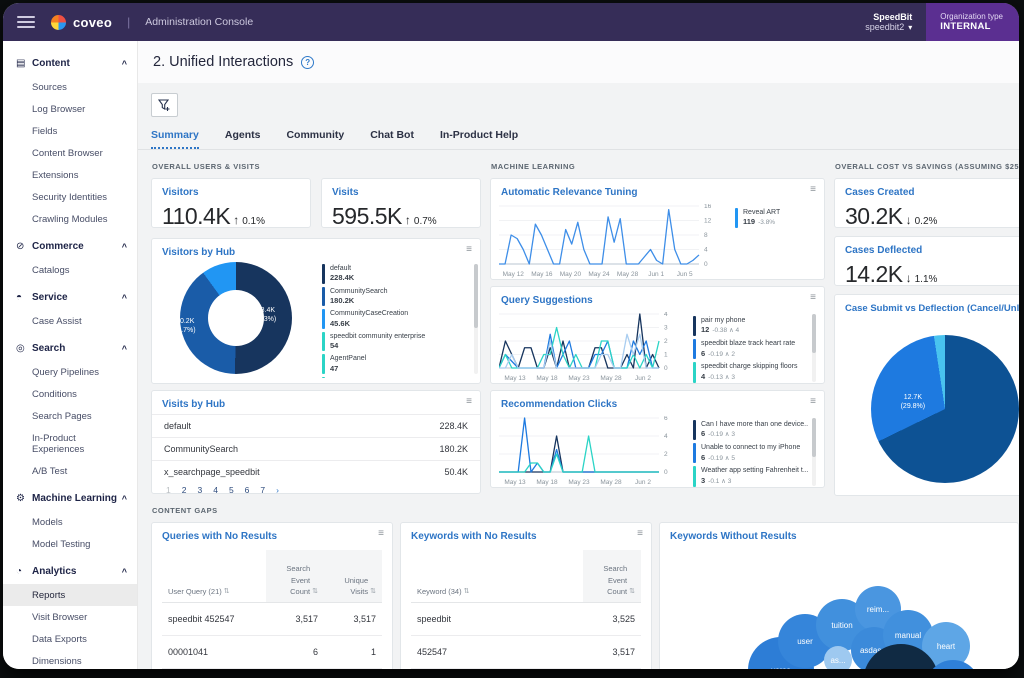 This screenshot has height=678, width=1024. Describe the element at coordinates (392, 139) in the screenshot. I see `tab-chat-bot: Chat Bot` at that location.